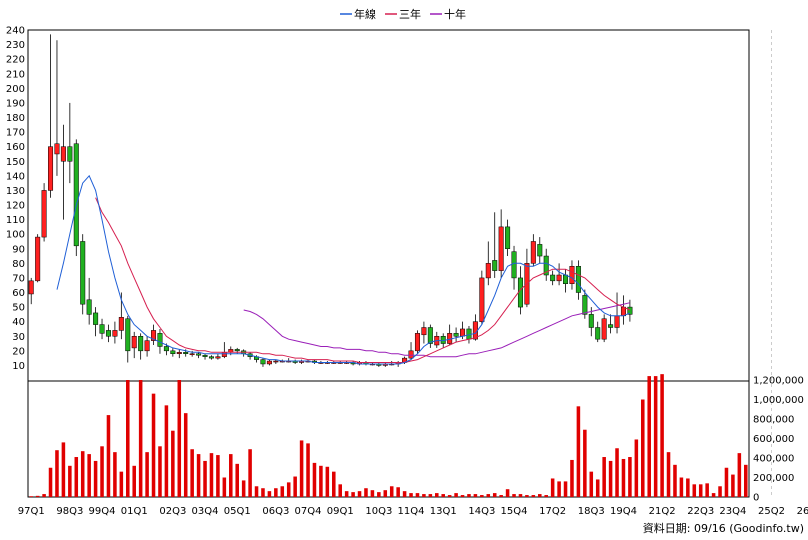 The image size is (808, 540). I want to click on volume-tick-label: 200,000, so click(773, 478).